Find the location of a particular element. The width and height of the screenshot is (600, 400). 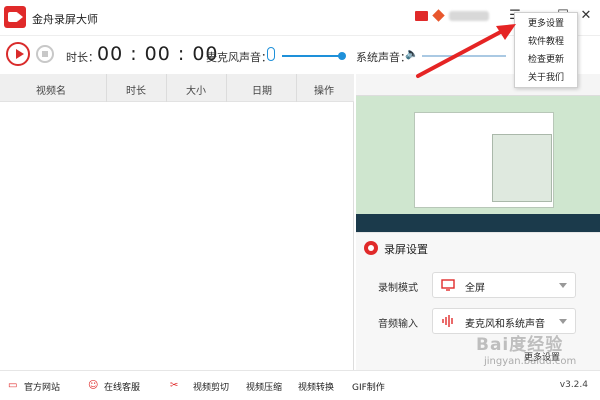

watermark-brand: Bai度经验 is located at coordinates (520, 345).